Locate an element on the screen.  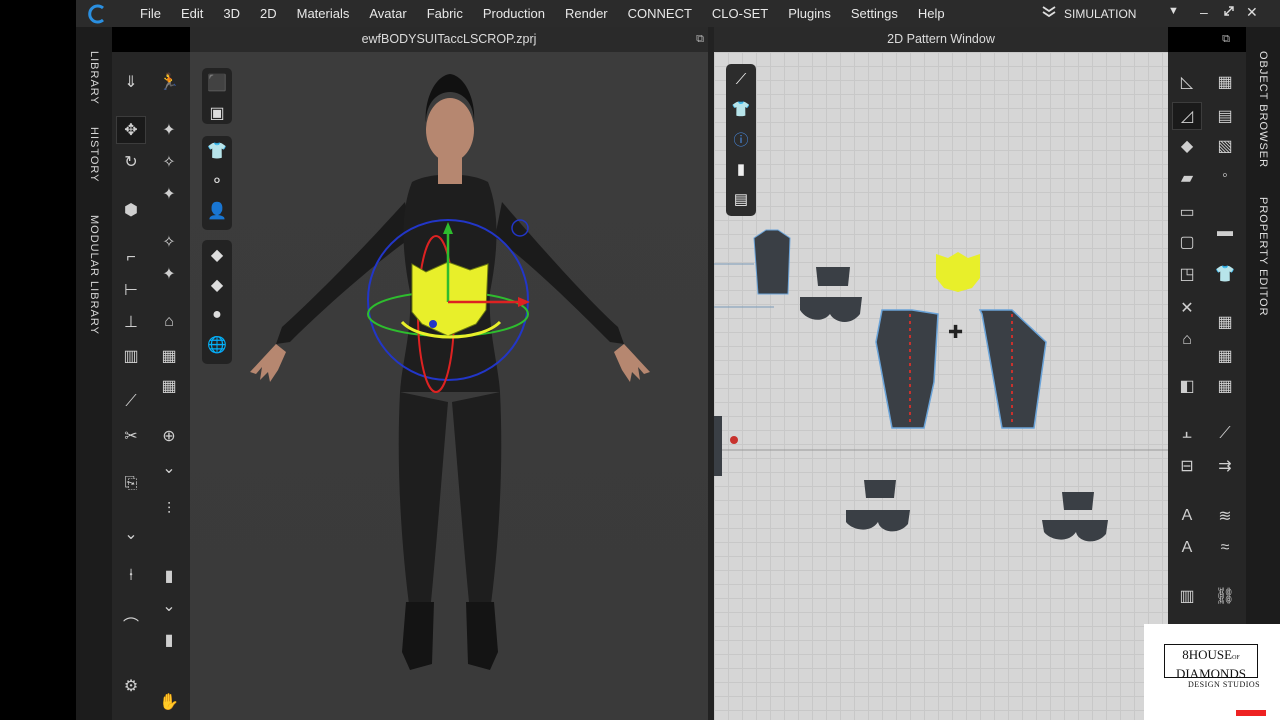
measure-2d-icon: ⊟ is located at coordinates (1187, 466).